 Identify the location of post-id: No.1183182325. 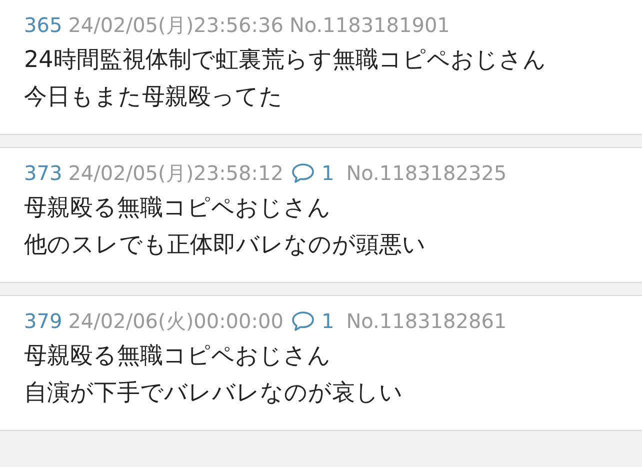
(426, 173).